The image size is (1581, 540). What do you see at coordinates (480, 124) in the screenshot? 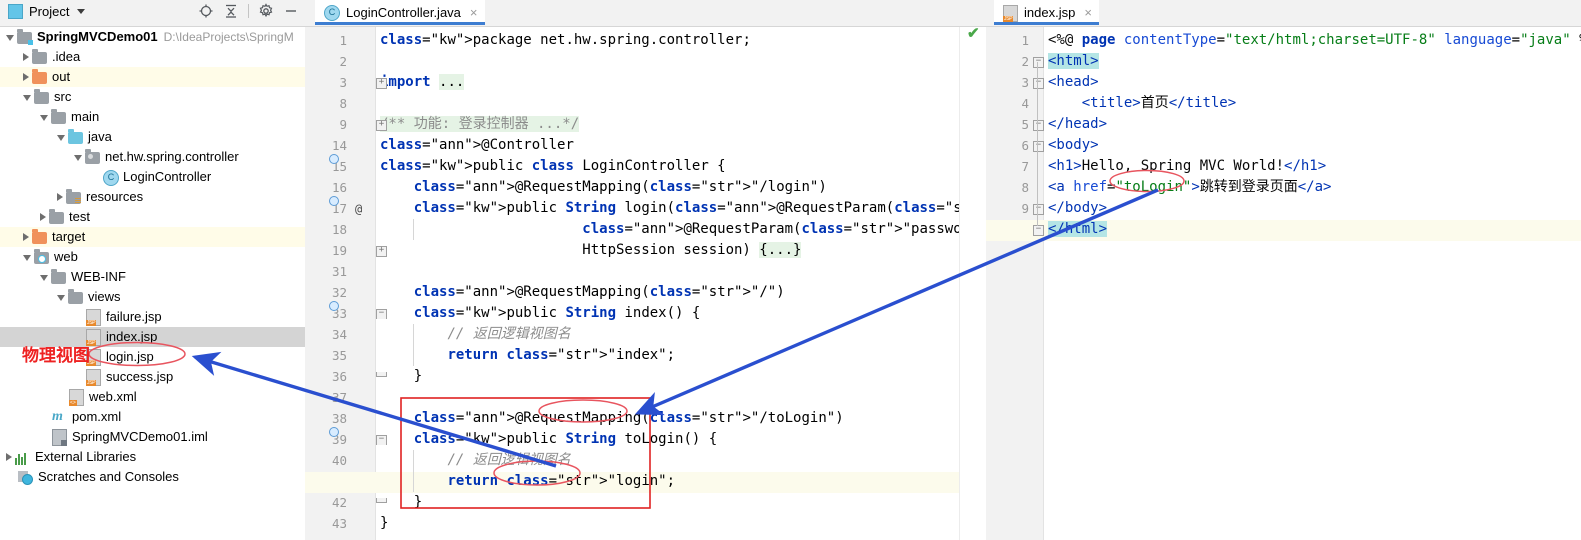
I see `code-line: /** 功能: 登录控制器 ...*/` at bounding box center [480, 124].